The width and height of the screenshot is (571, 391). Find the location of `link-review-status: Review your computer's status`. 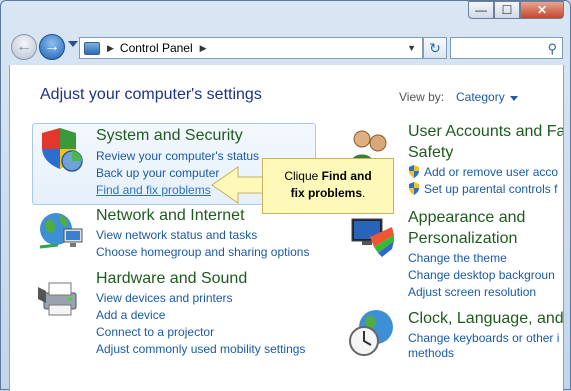

link-review-status: Review your computer's status is located at coordinates (177, 156).